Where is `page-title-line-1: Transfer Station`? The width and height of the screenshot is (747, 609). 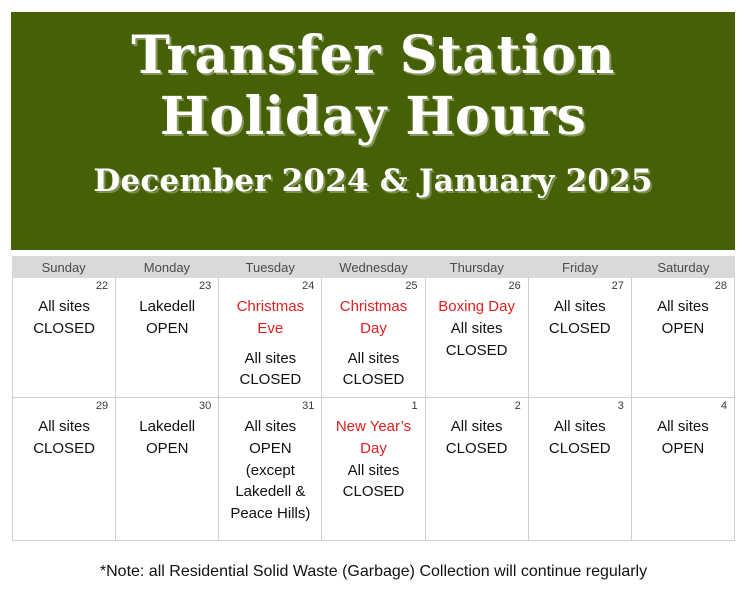
page-title-line-1: Transfer Station is located at coordinates (373, 55).